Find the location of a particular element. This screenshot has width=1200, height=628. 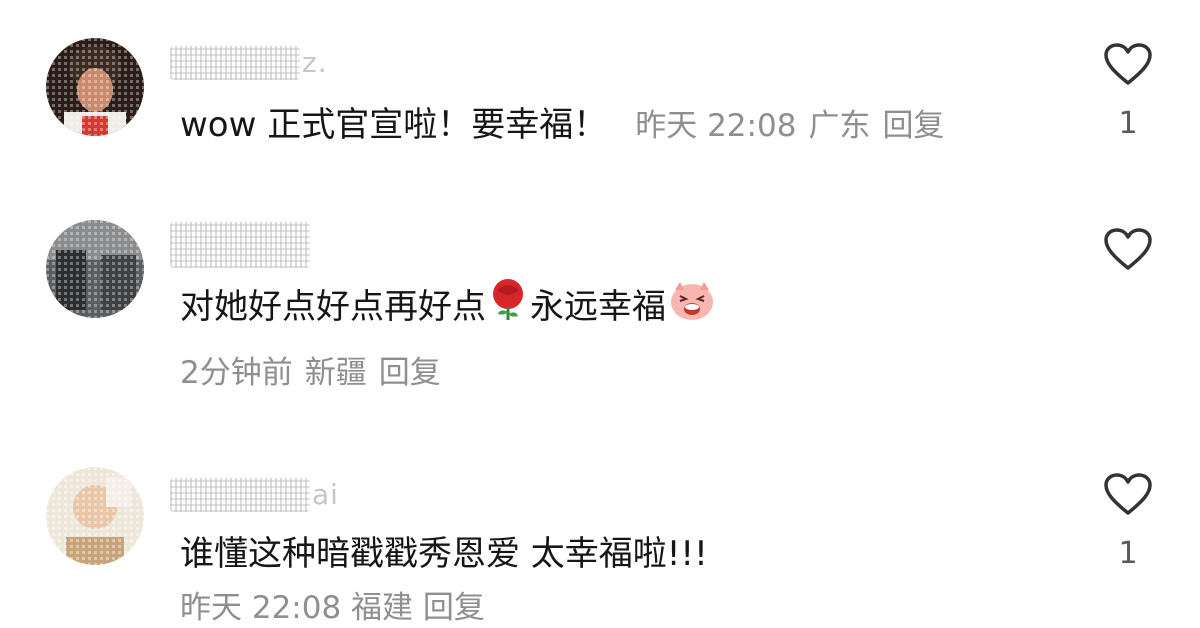

comment-body-part: 永远幸福 is located at coordinates (598, 307).